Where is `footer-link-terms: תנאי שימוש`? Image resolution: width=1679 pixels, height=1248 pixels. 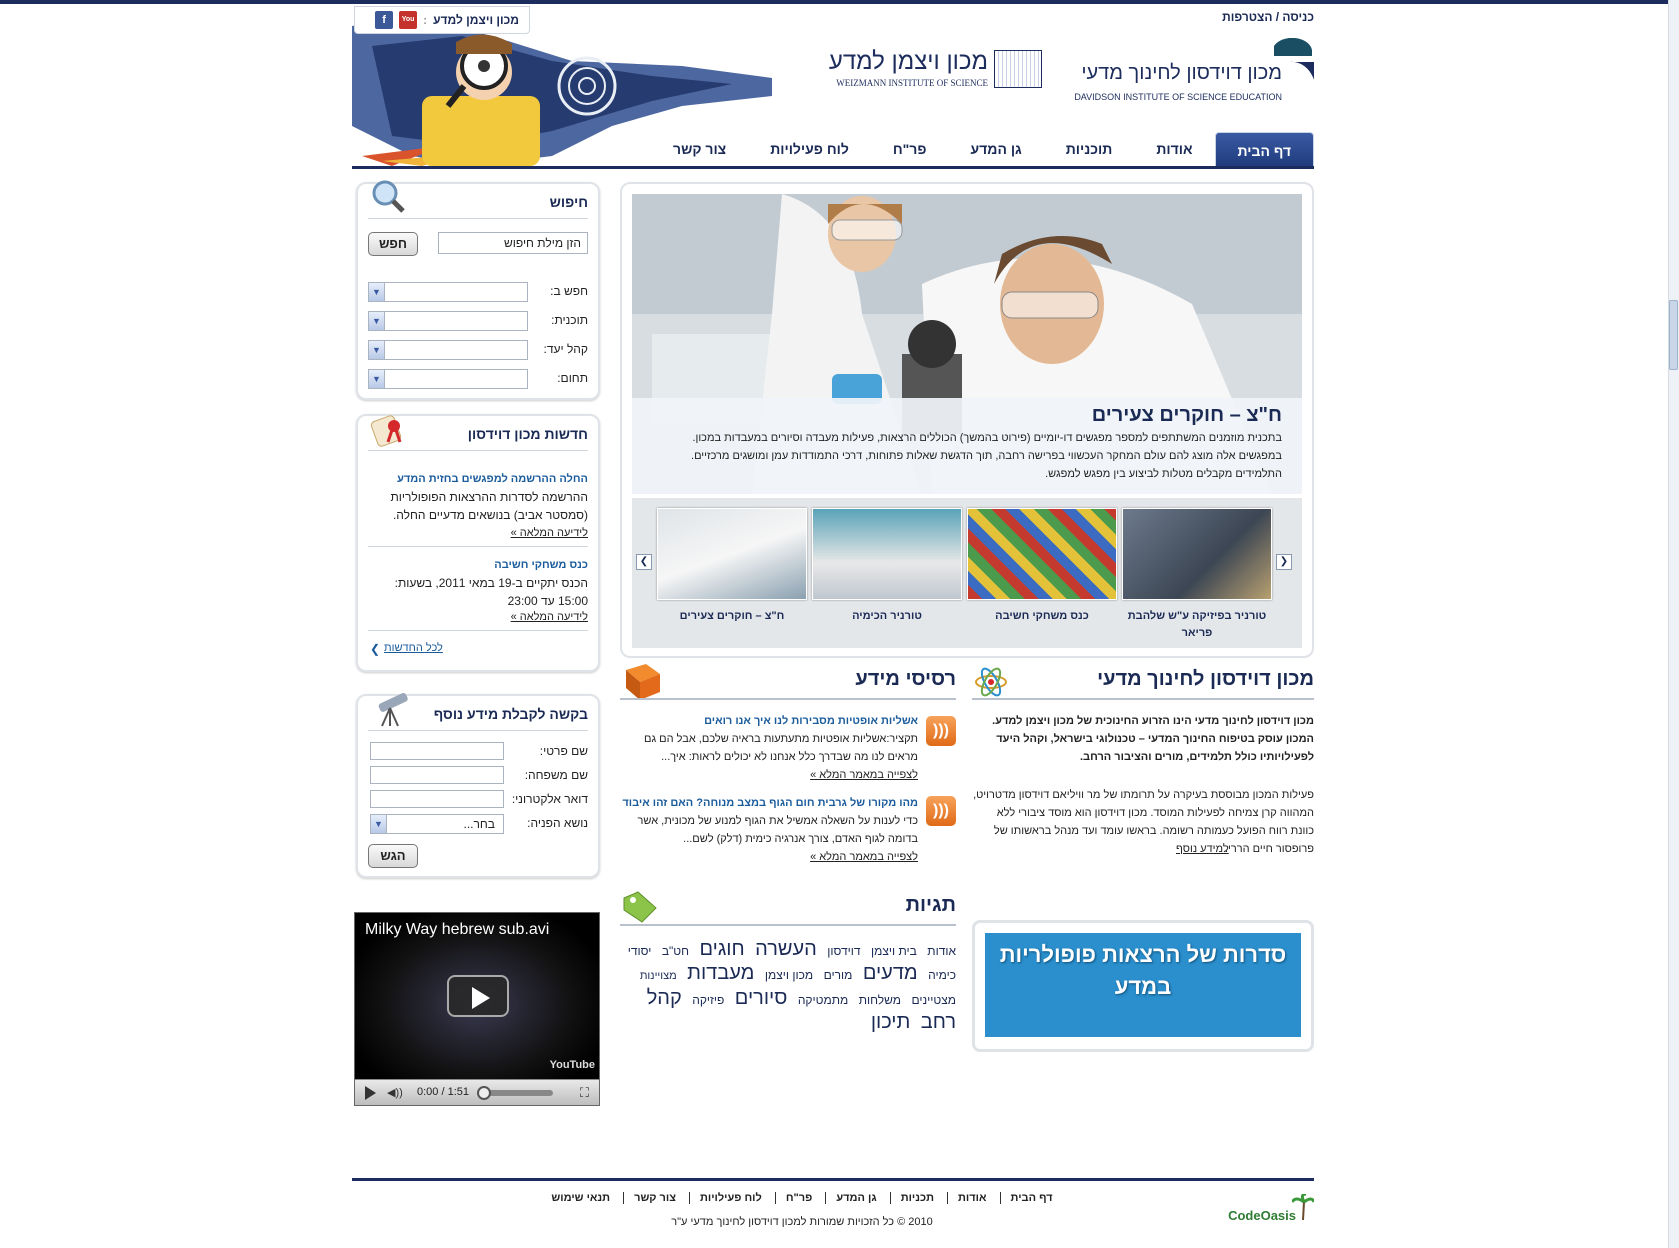
footer-link-terms: תנאי שימוש is located at coordinates (580, 1198).